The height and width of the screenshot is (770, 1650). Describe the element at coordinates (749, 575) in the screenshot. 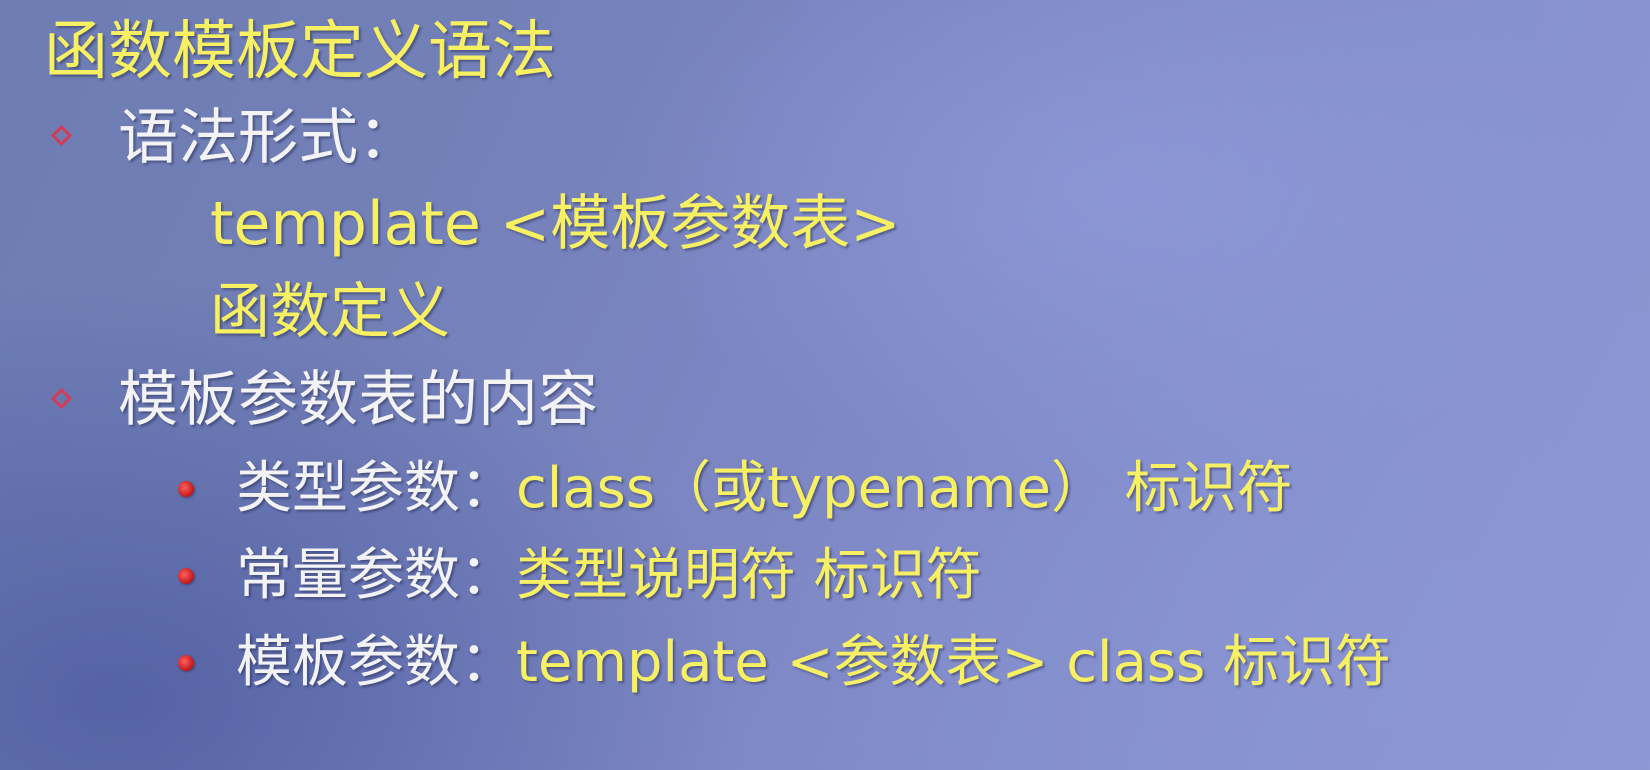

I see `list-item-desc: 类型说明符 标识符` at that location.